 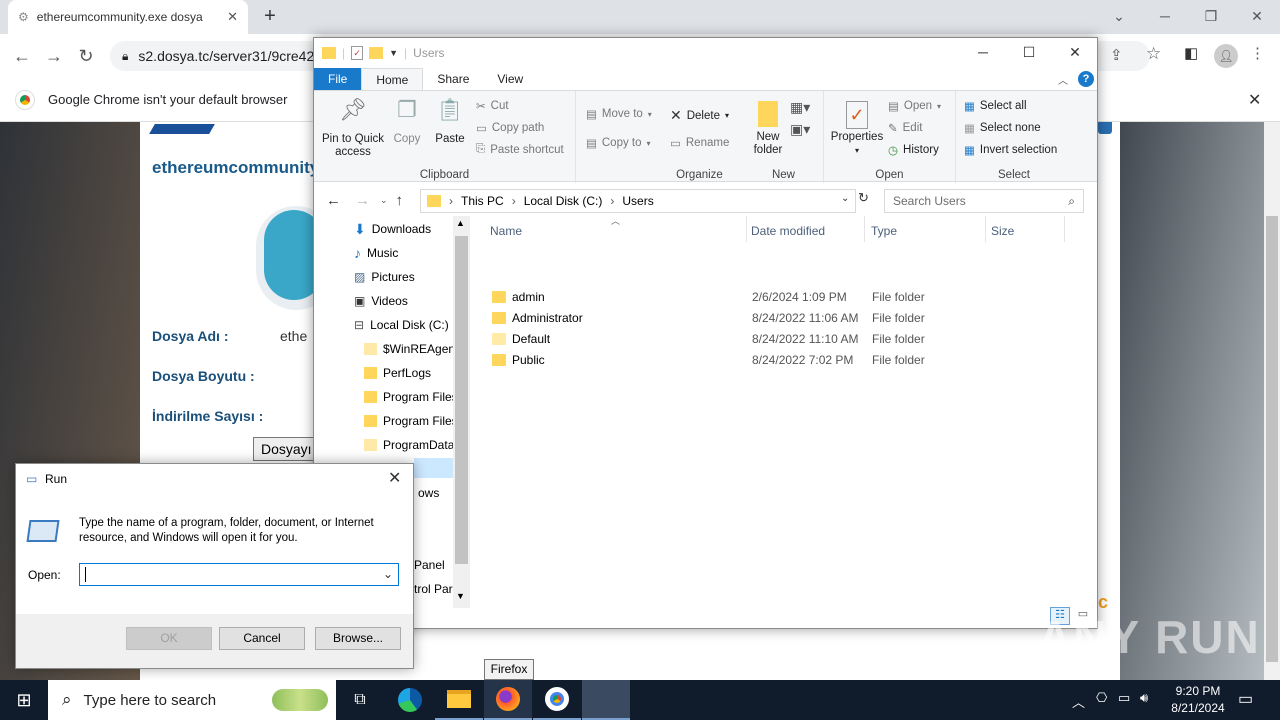 I want to click on new-folder-qat-icon, so click(x=376, y=53).